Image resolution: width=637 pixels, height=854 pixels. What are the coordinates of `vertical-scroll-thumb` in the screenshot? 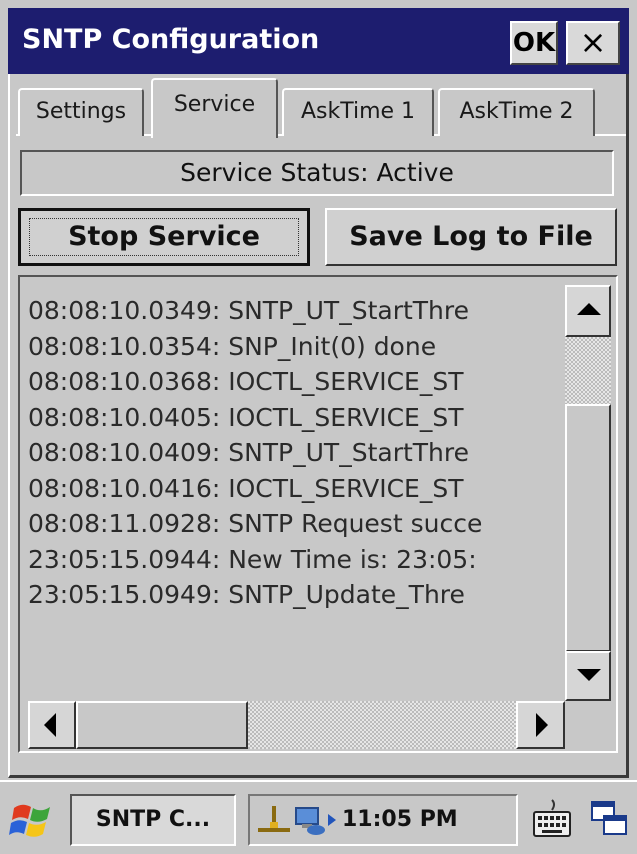 It's located at (588, 528).